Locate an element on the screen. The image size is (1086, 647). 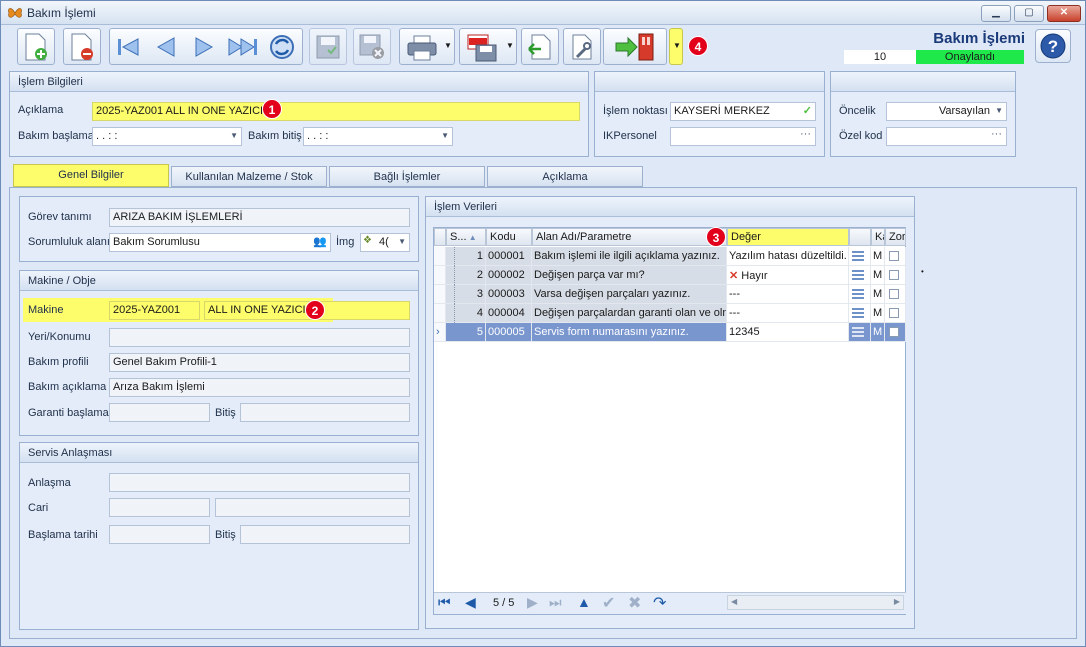
table-row: 2 000002 Değişen parça var mı? ✕ Hayır M is located at coordinates (670, 275).